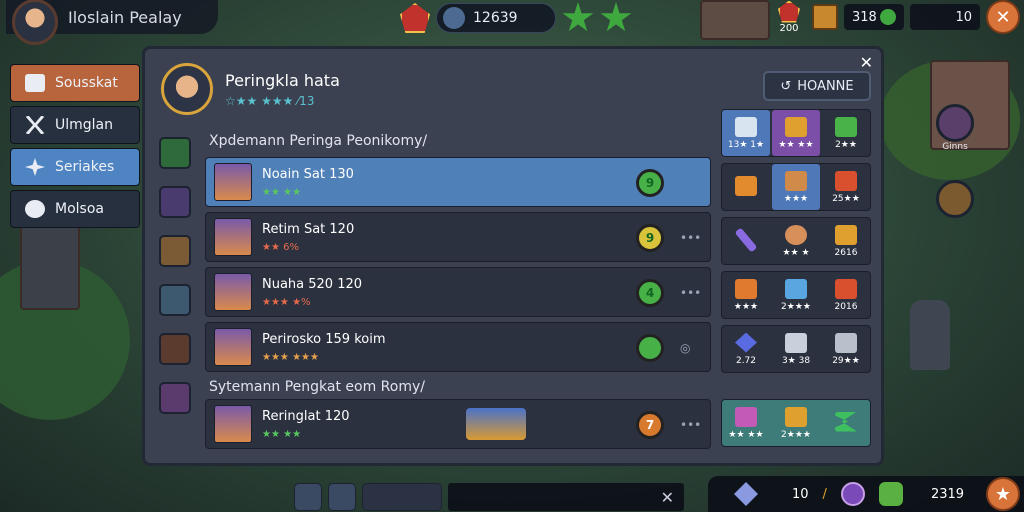  What do you see at coordinates (75, 83) in the screenshot?
I see `nav-item-sousskat: Sousskat` at bounding box center [75, 83].